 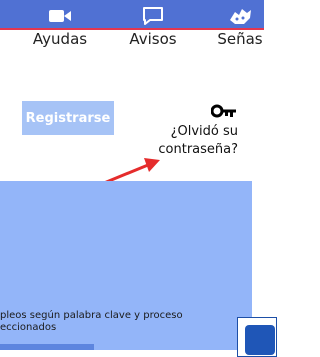 What do you see at coordinates (60, 16) in the screenshot?
I see `video-camera-icon` at bounding box center [60, 16].